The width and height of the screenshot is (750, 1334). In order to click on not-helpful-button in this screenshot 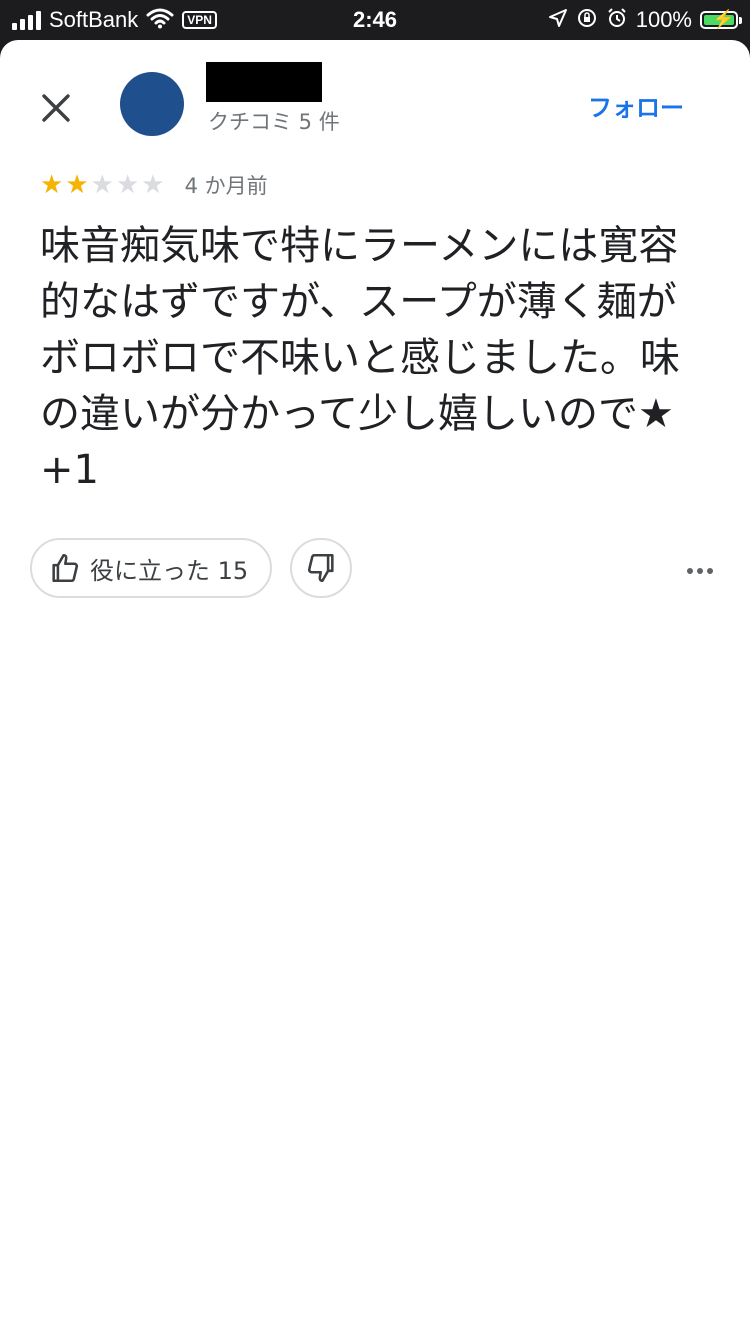, I will do `click(321, 568)`.